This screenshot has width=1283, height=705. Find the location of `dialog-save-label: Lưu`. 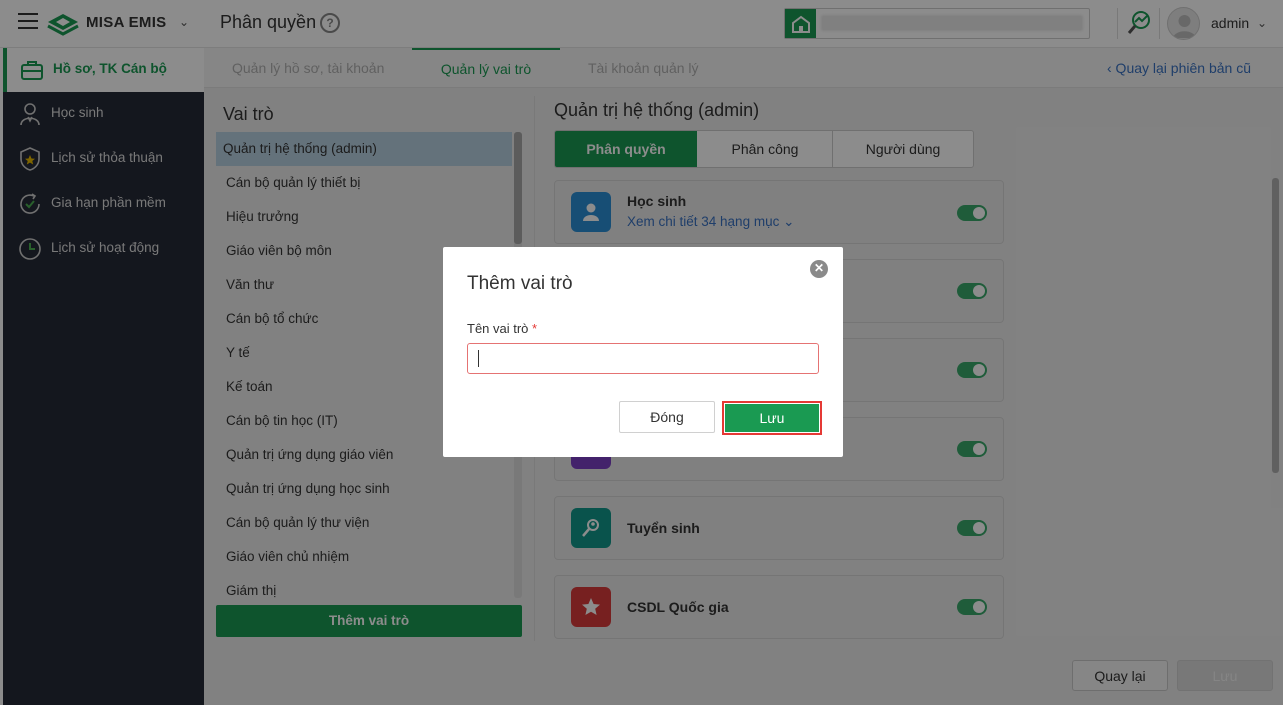

dialog-save-label: Lưu is located at coordinates (772, 418).